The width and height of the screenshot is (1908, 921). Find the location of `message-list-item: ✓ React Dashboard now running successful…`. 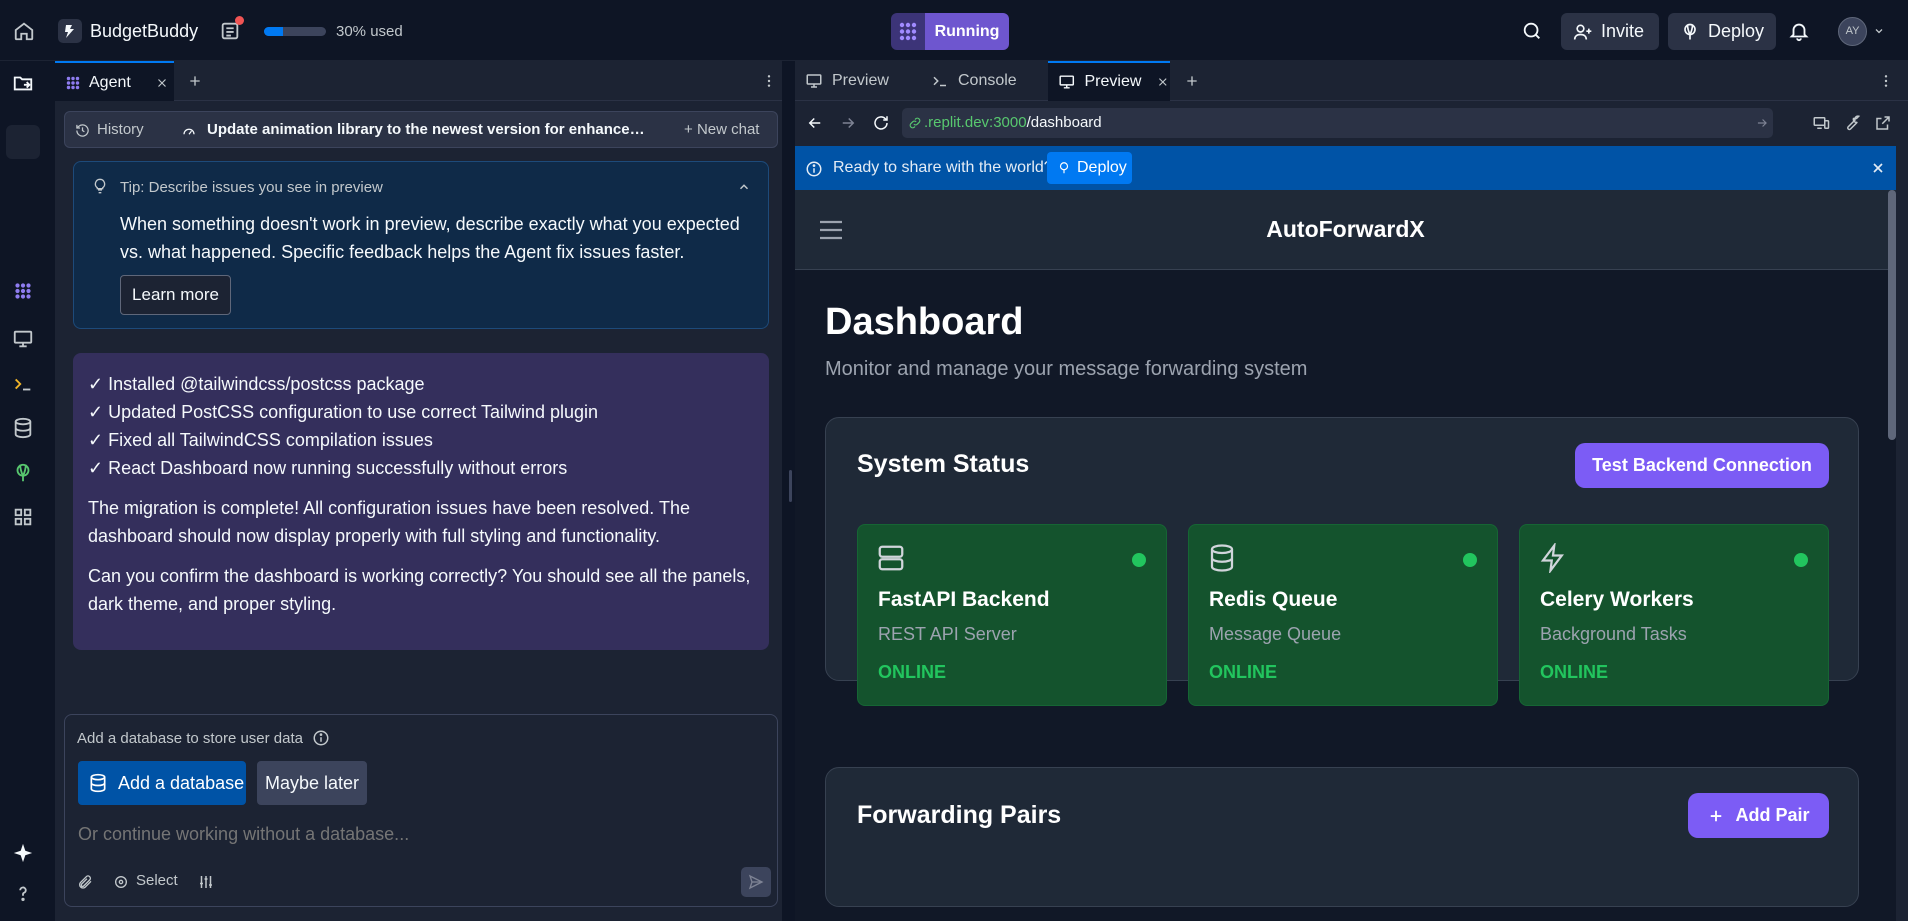

message-list-item: ✓ React Dashboard now running successful… is located at coordinates (328, 468).